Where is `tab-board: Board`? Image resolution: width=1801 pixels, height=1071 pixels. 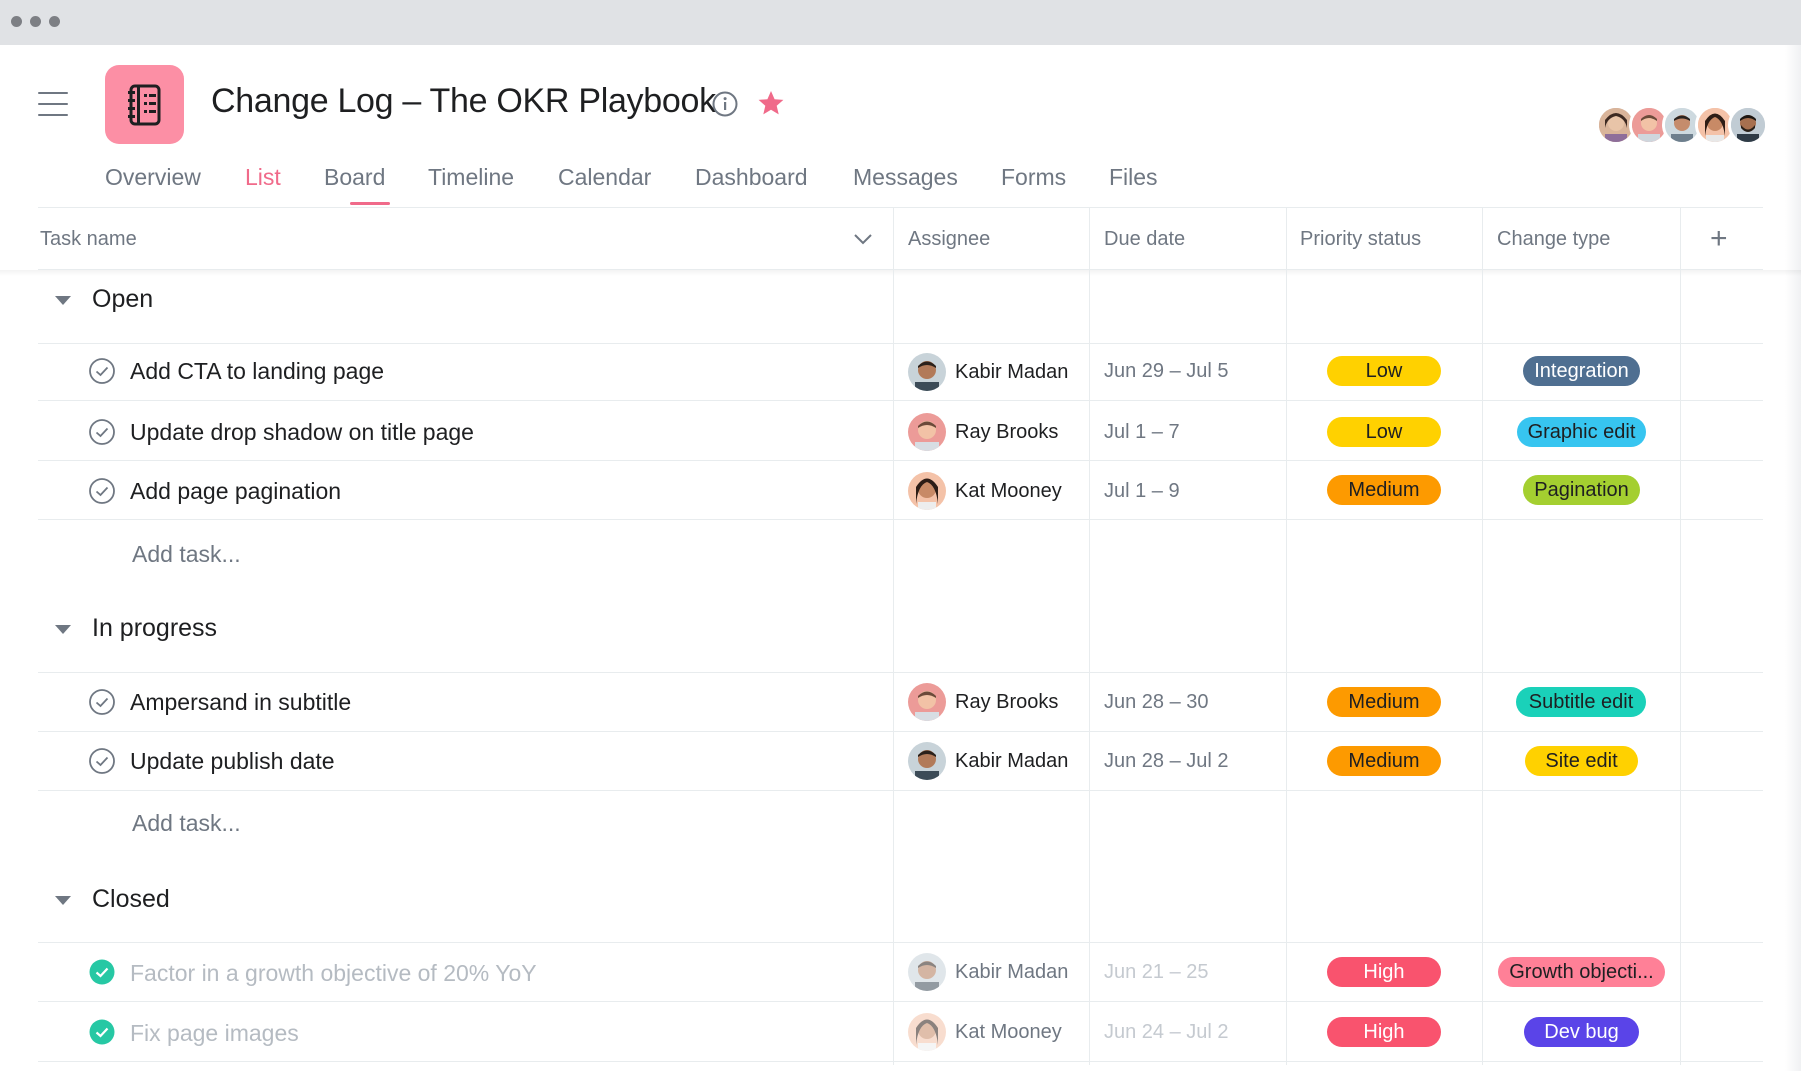
tab-board: Board is located at coordinates (354, 177).